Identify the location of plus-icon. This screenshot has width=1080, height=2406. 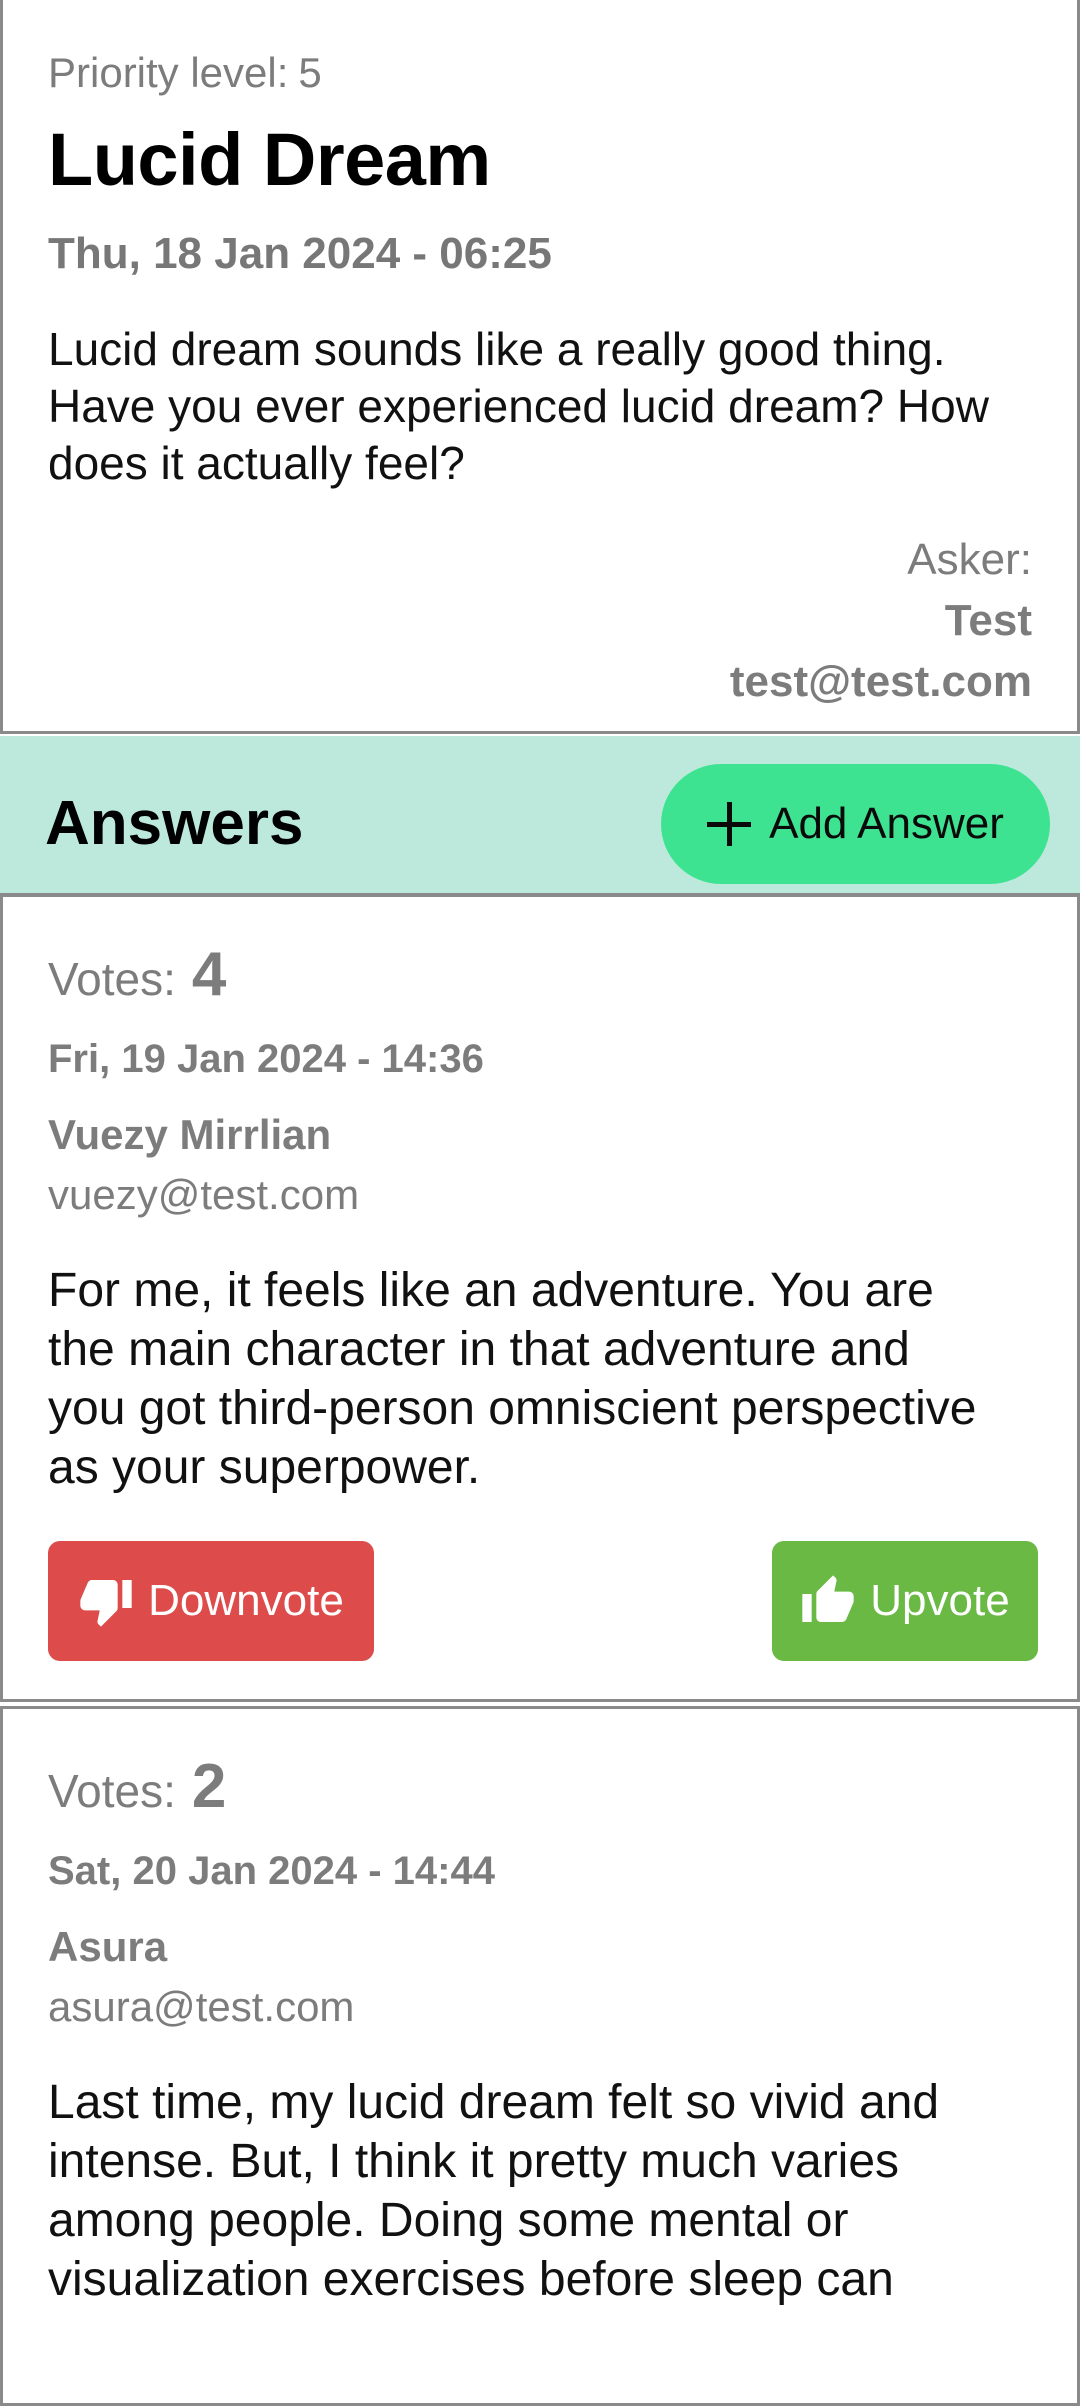
(729, 824).